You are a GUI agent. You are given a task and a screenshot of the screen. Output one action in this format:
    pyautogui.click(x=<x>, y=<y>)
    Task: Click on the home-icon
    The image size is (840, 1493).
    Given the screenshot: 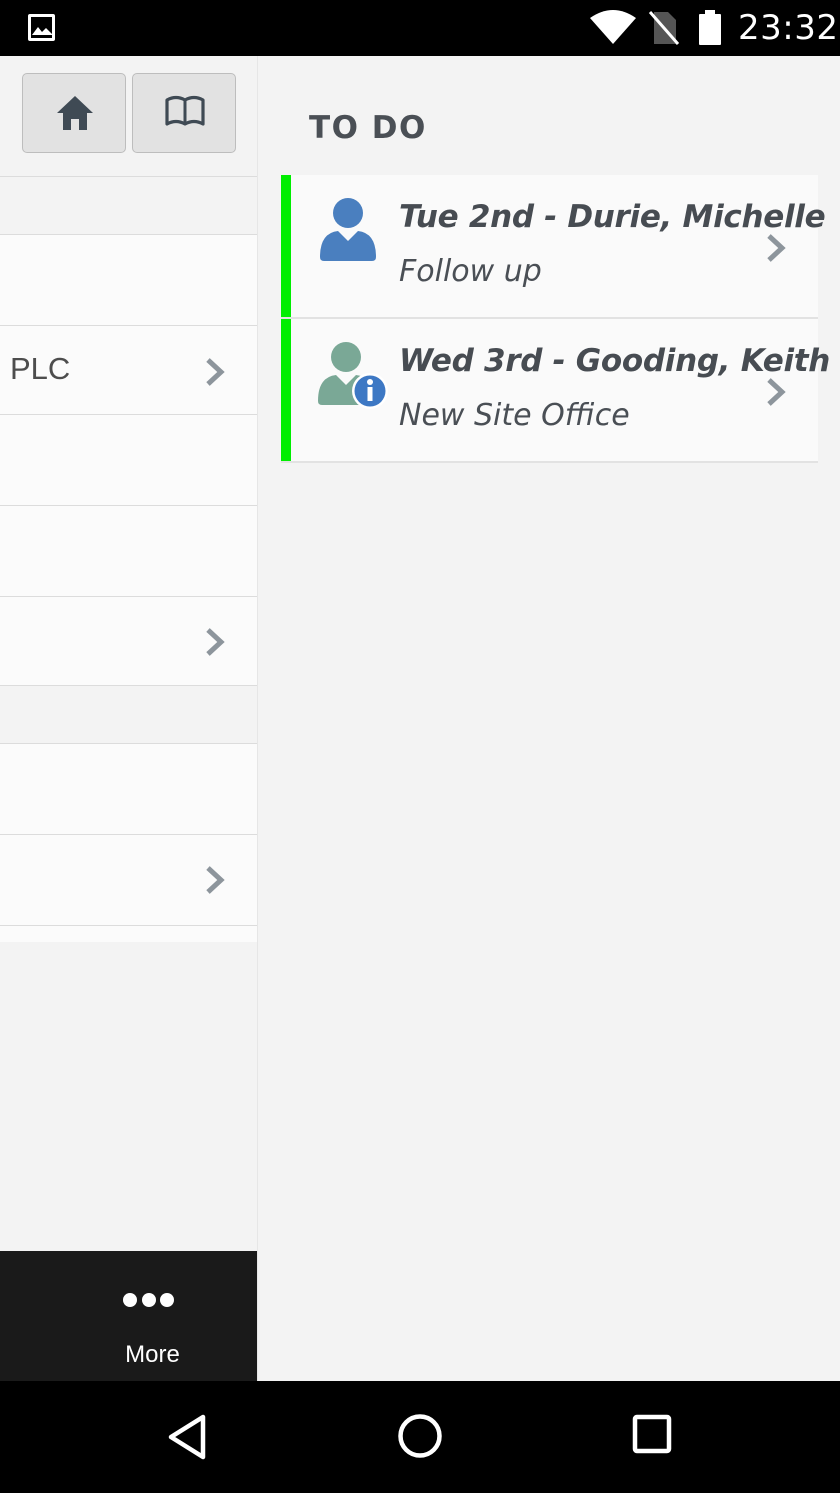 What is the action you would take?
    pyautogui.click(x=75, y=113)
    